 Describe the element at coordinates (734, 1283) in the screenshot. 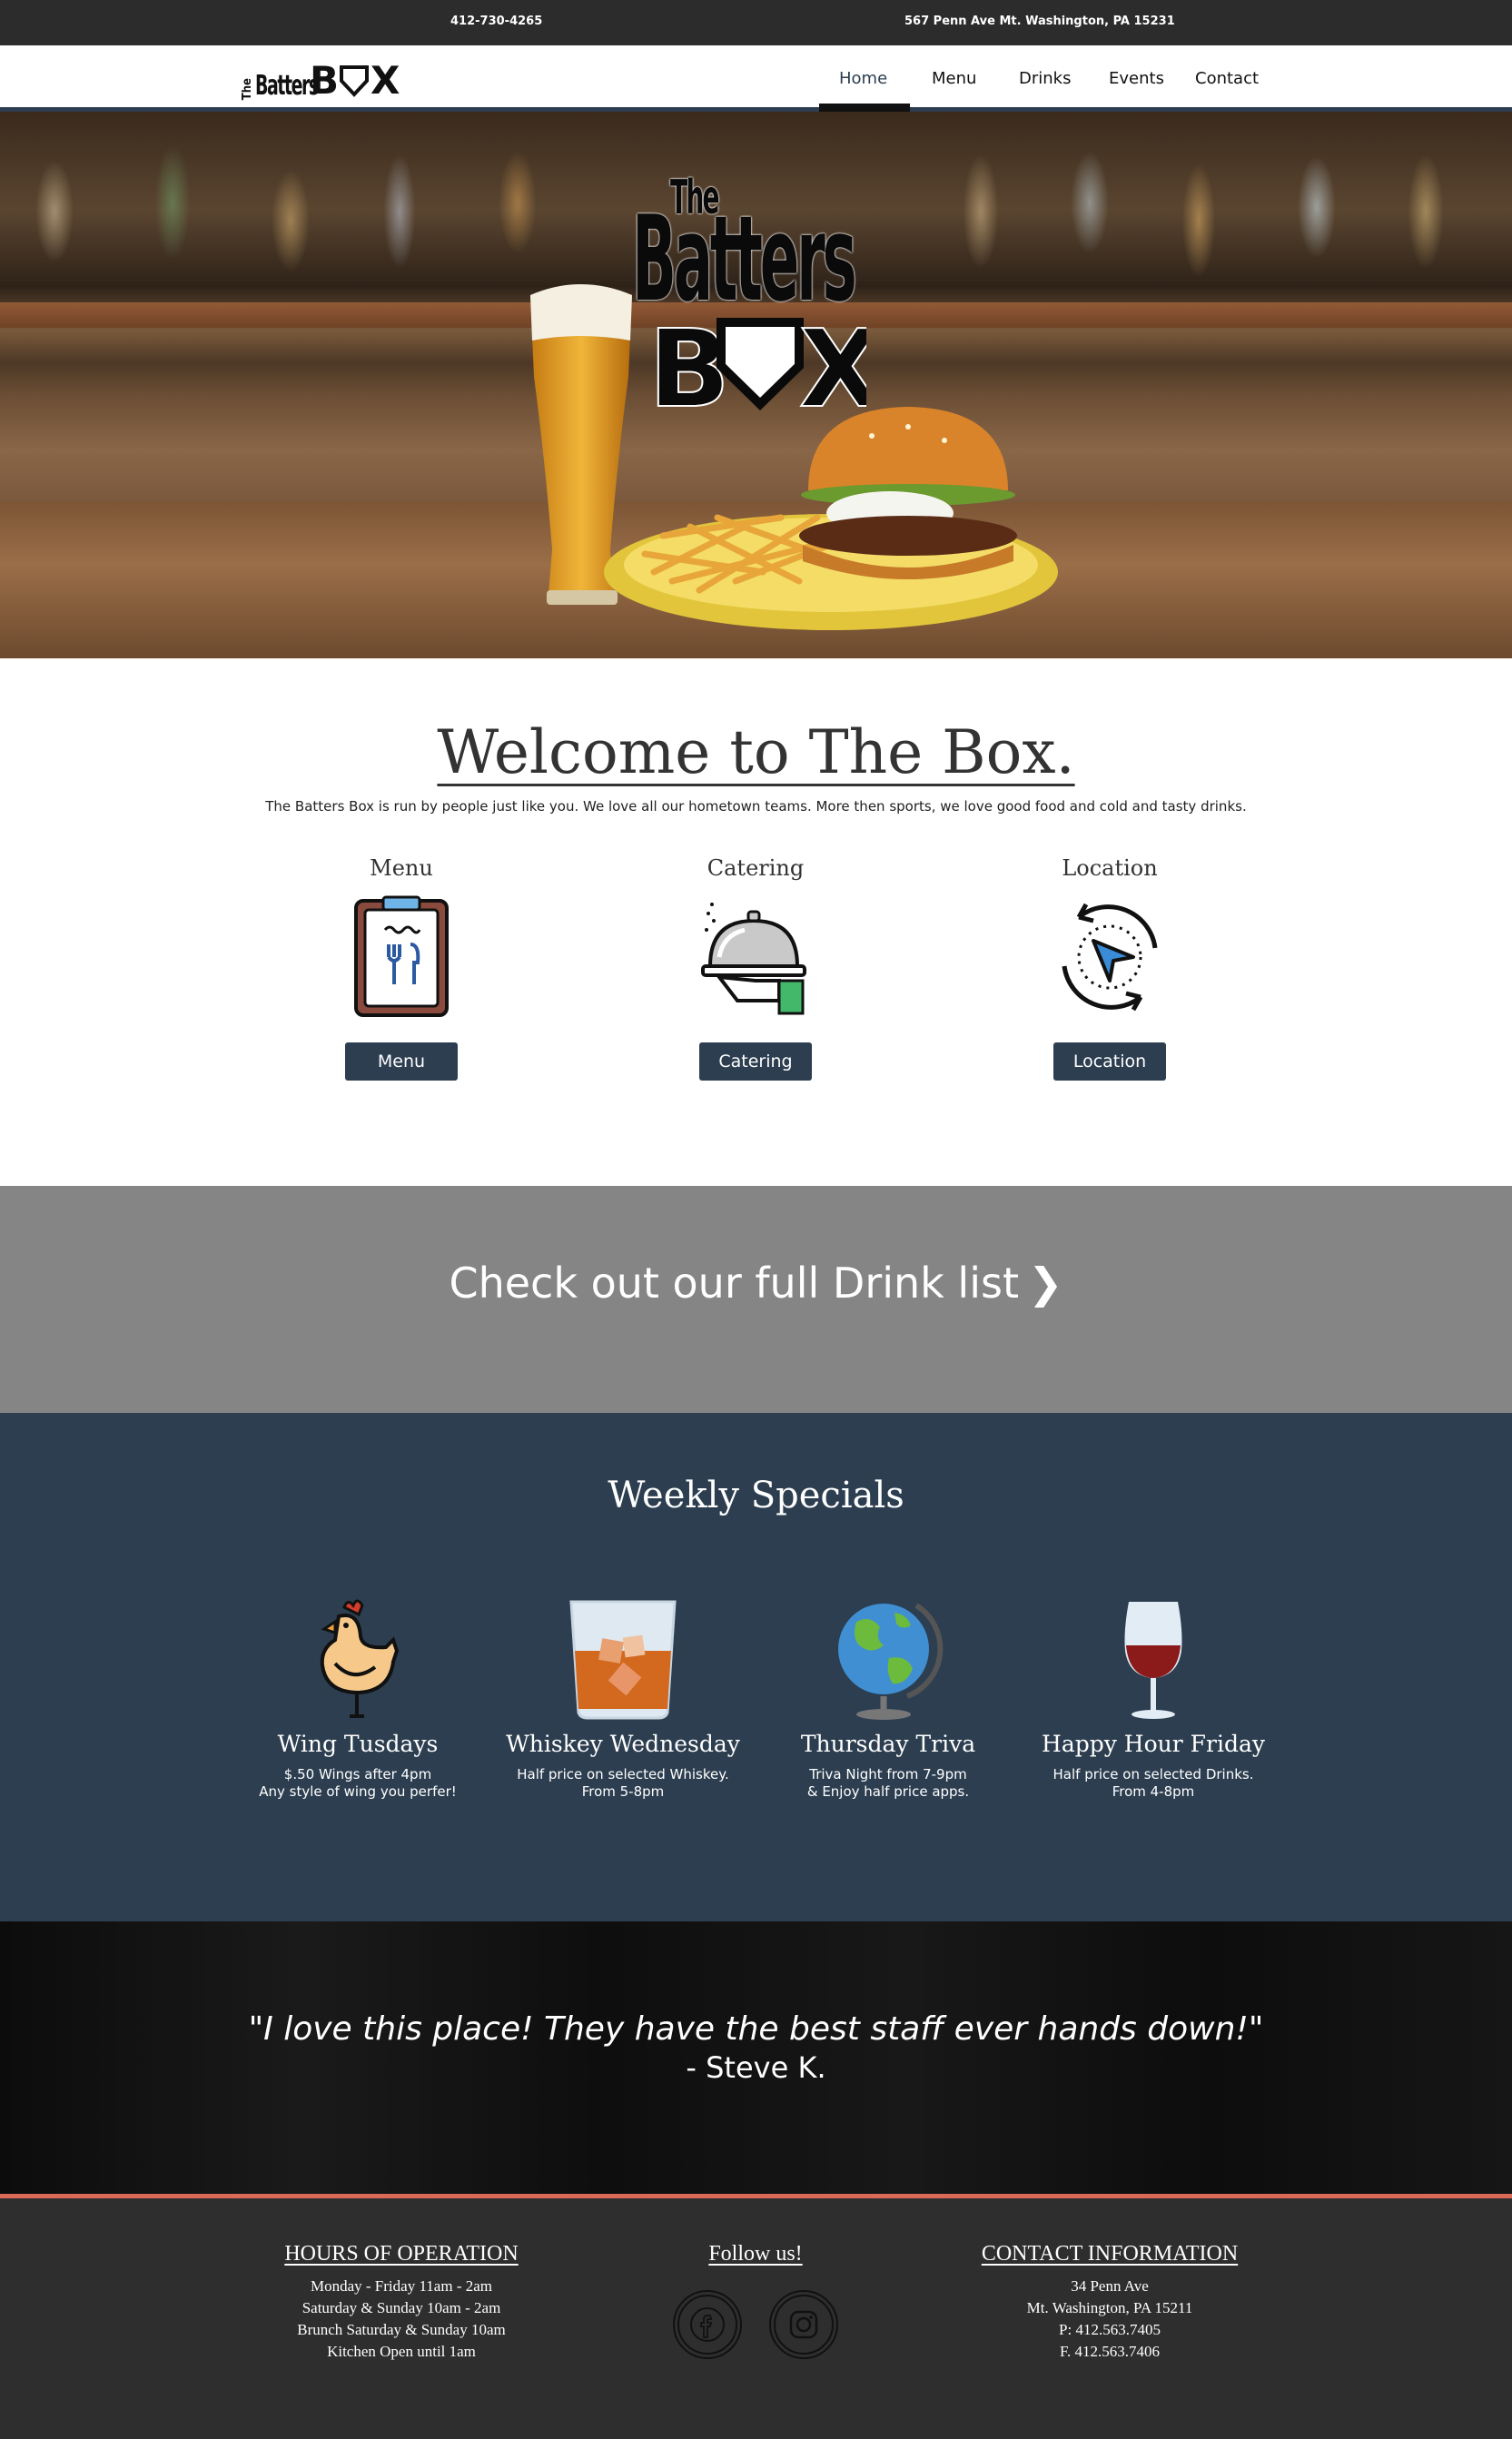

I see `drink-list-label: Check out our full Drink list` at that location.